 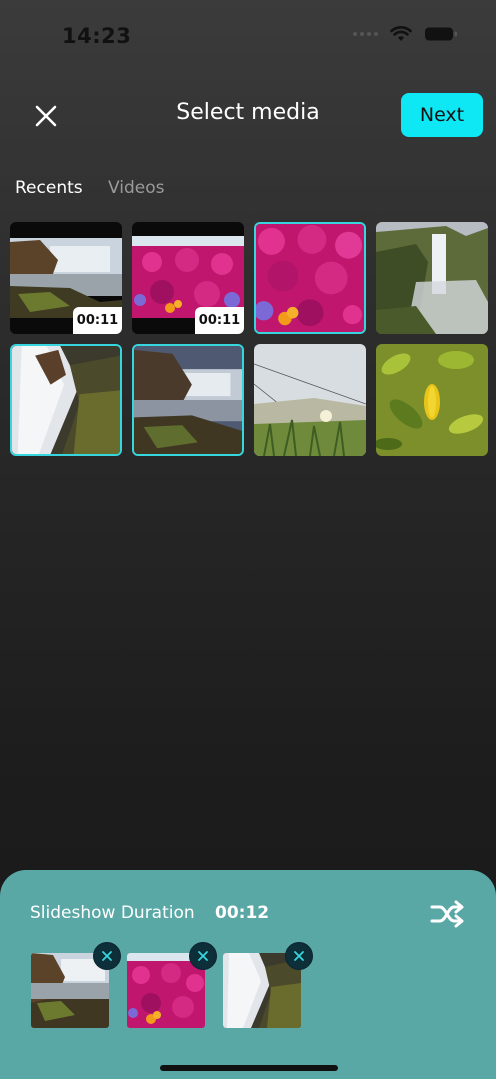 I want to click on shuffle-icon, so click(x=447, y=914).